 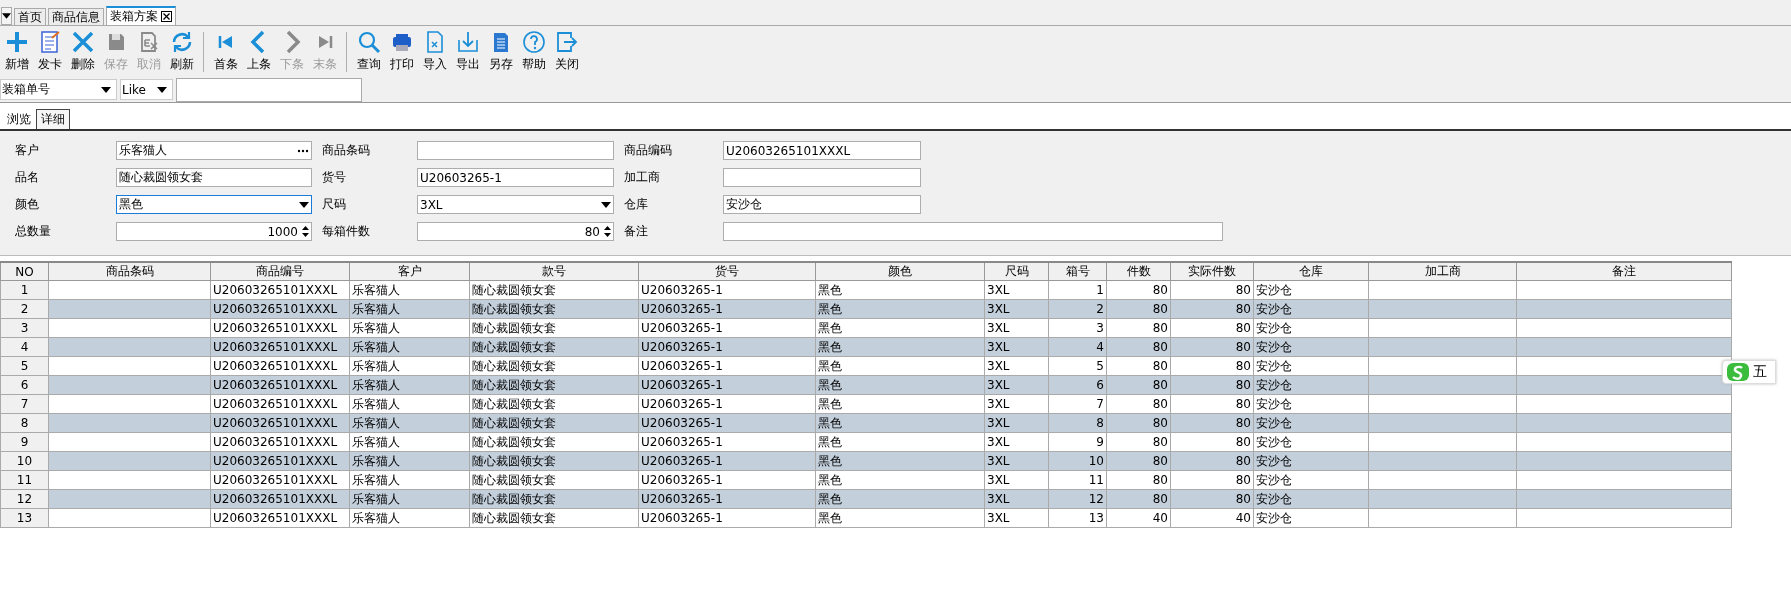 What do you see at coordinates (166, 16) in the screenshot?
I see `close-icon` at bounding box center [166, 16].